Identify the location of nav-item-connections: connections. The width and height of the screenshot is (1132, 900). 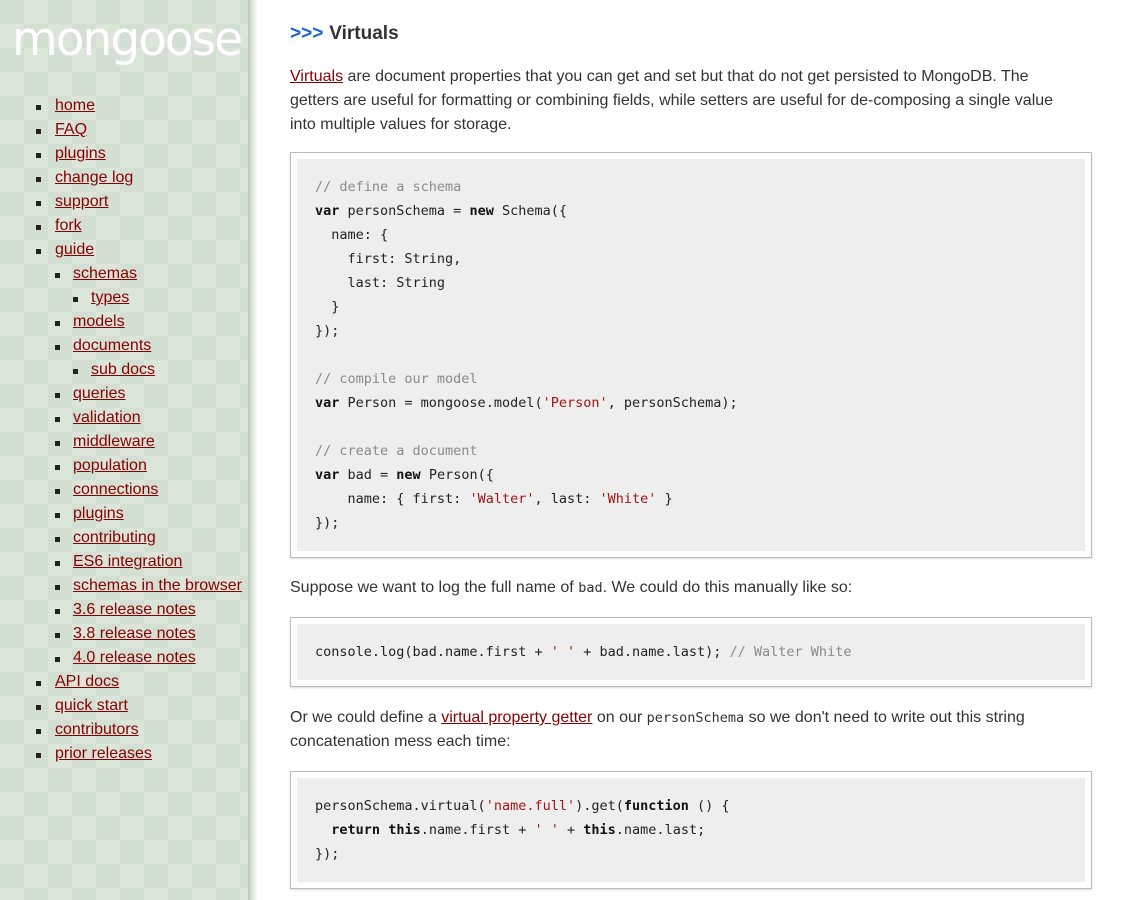
(121, 490).